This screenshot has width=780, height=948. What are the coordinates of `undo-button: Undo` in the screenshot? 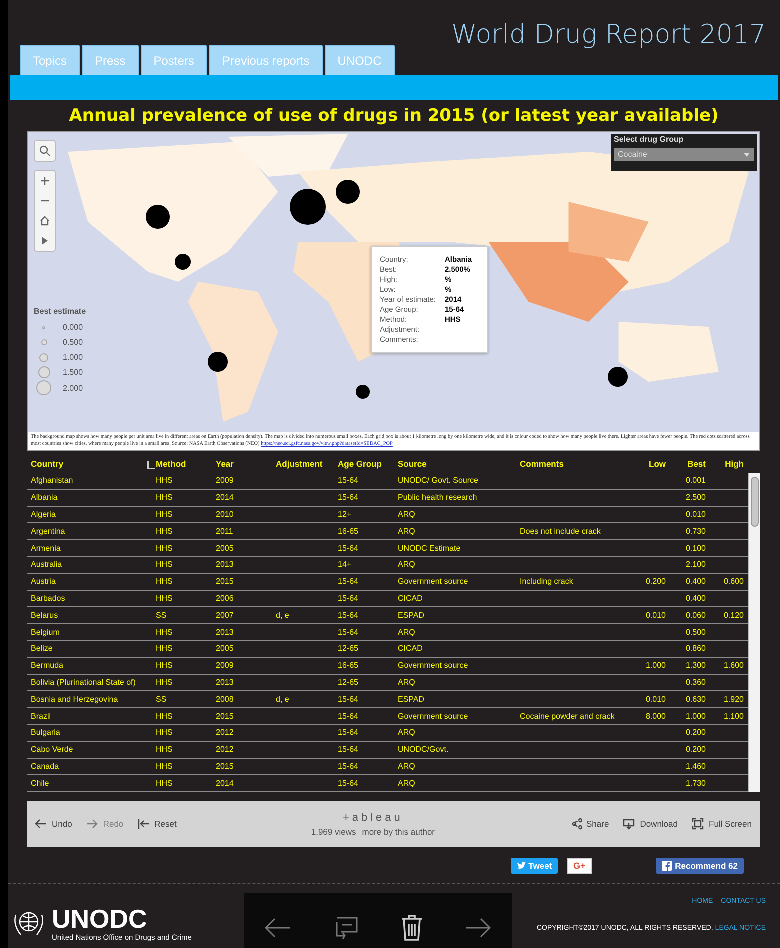 It's located at (53, 824).